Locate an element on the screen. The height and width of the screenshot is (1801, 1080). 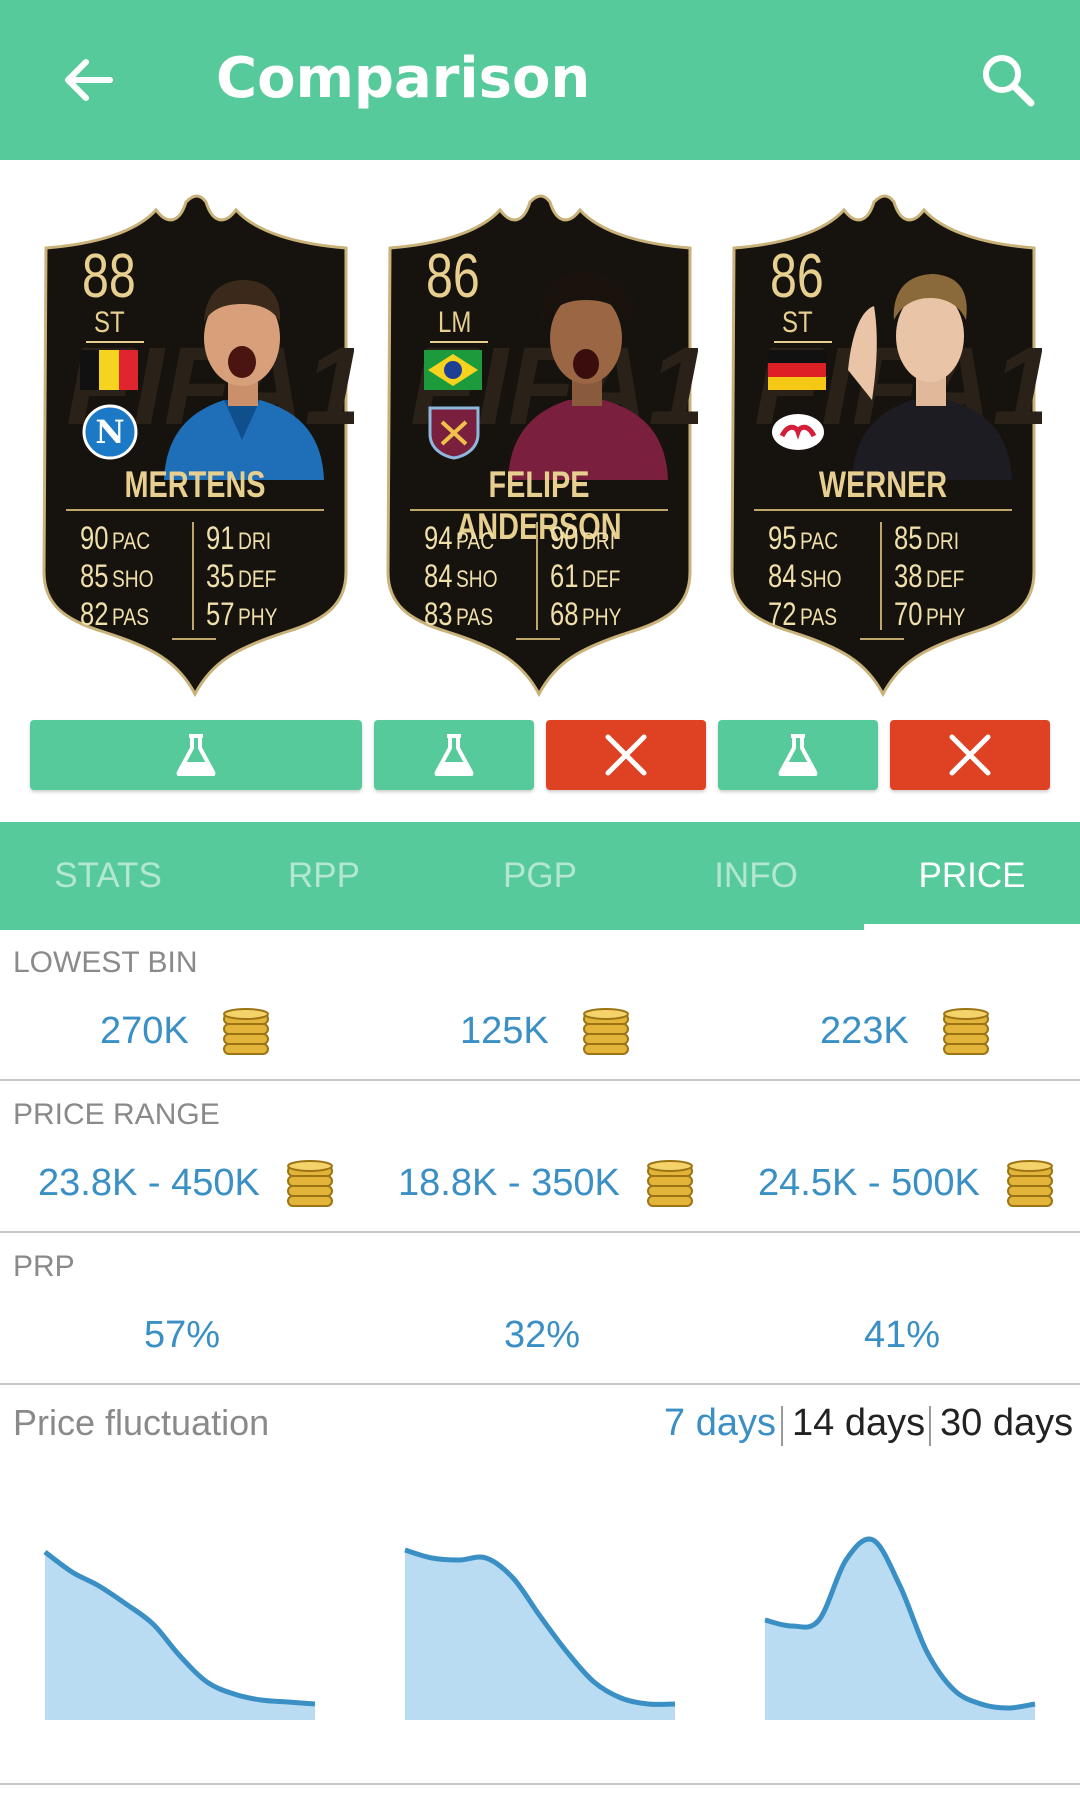
range-14-days: 14 days is located at coordinates (858, 1423).